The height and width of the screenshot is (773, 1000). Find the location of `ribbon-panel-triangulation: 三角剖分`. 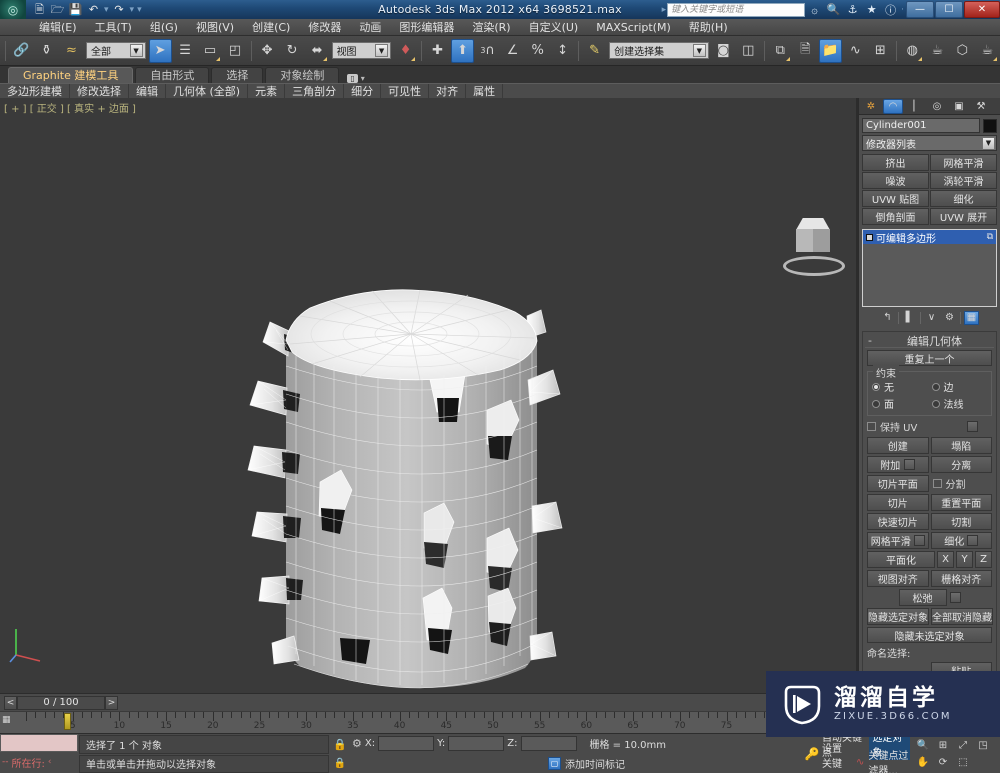

ribbon-panel-triangulation: 三角剖分 is located at coordinates (315, 91).